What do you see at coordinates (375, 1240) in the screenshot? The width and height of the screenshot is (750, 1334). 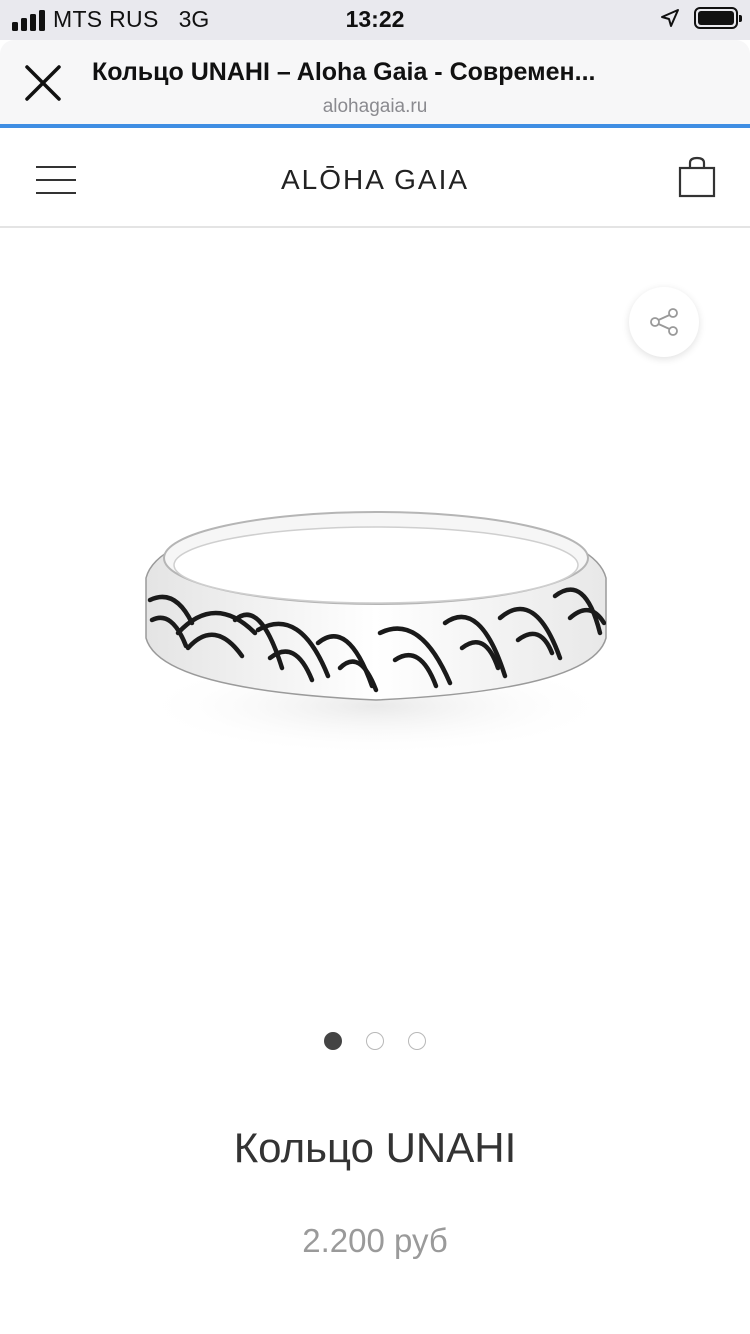 I see `product-price: 2.200 руб` at bounding box center [375, 1240].